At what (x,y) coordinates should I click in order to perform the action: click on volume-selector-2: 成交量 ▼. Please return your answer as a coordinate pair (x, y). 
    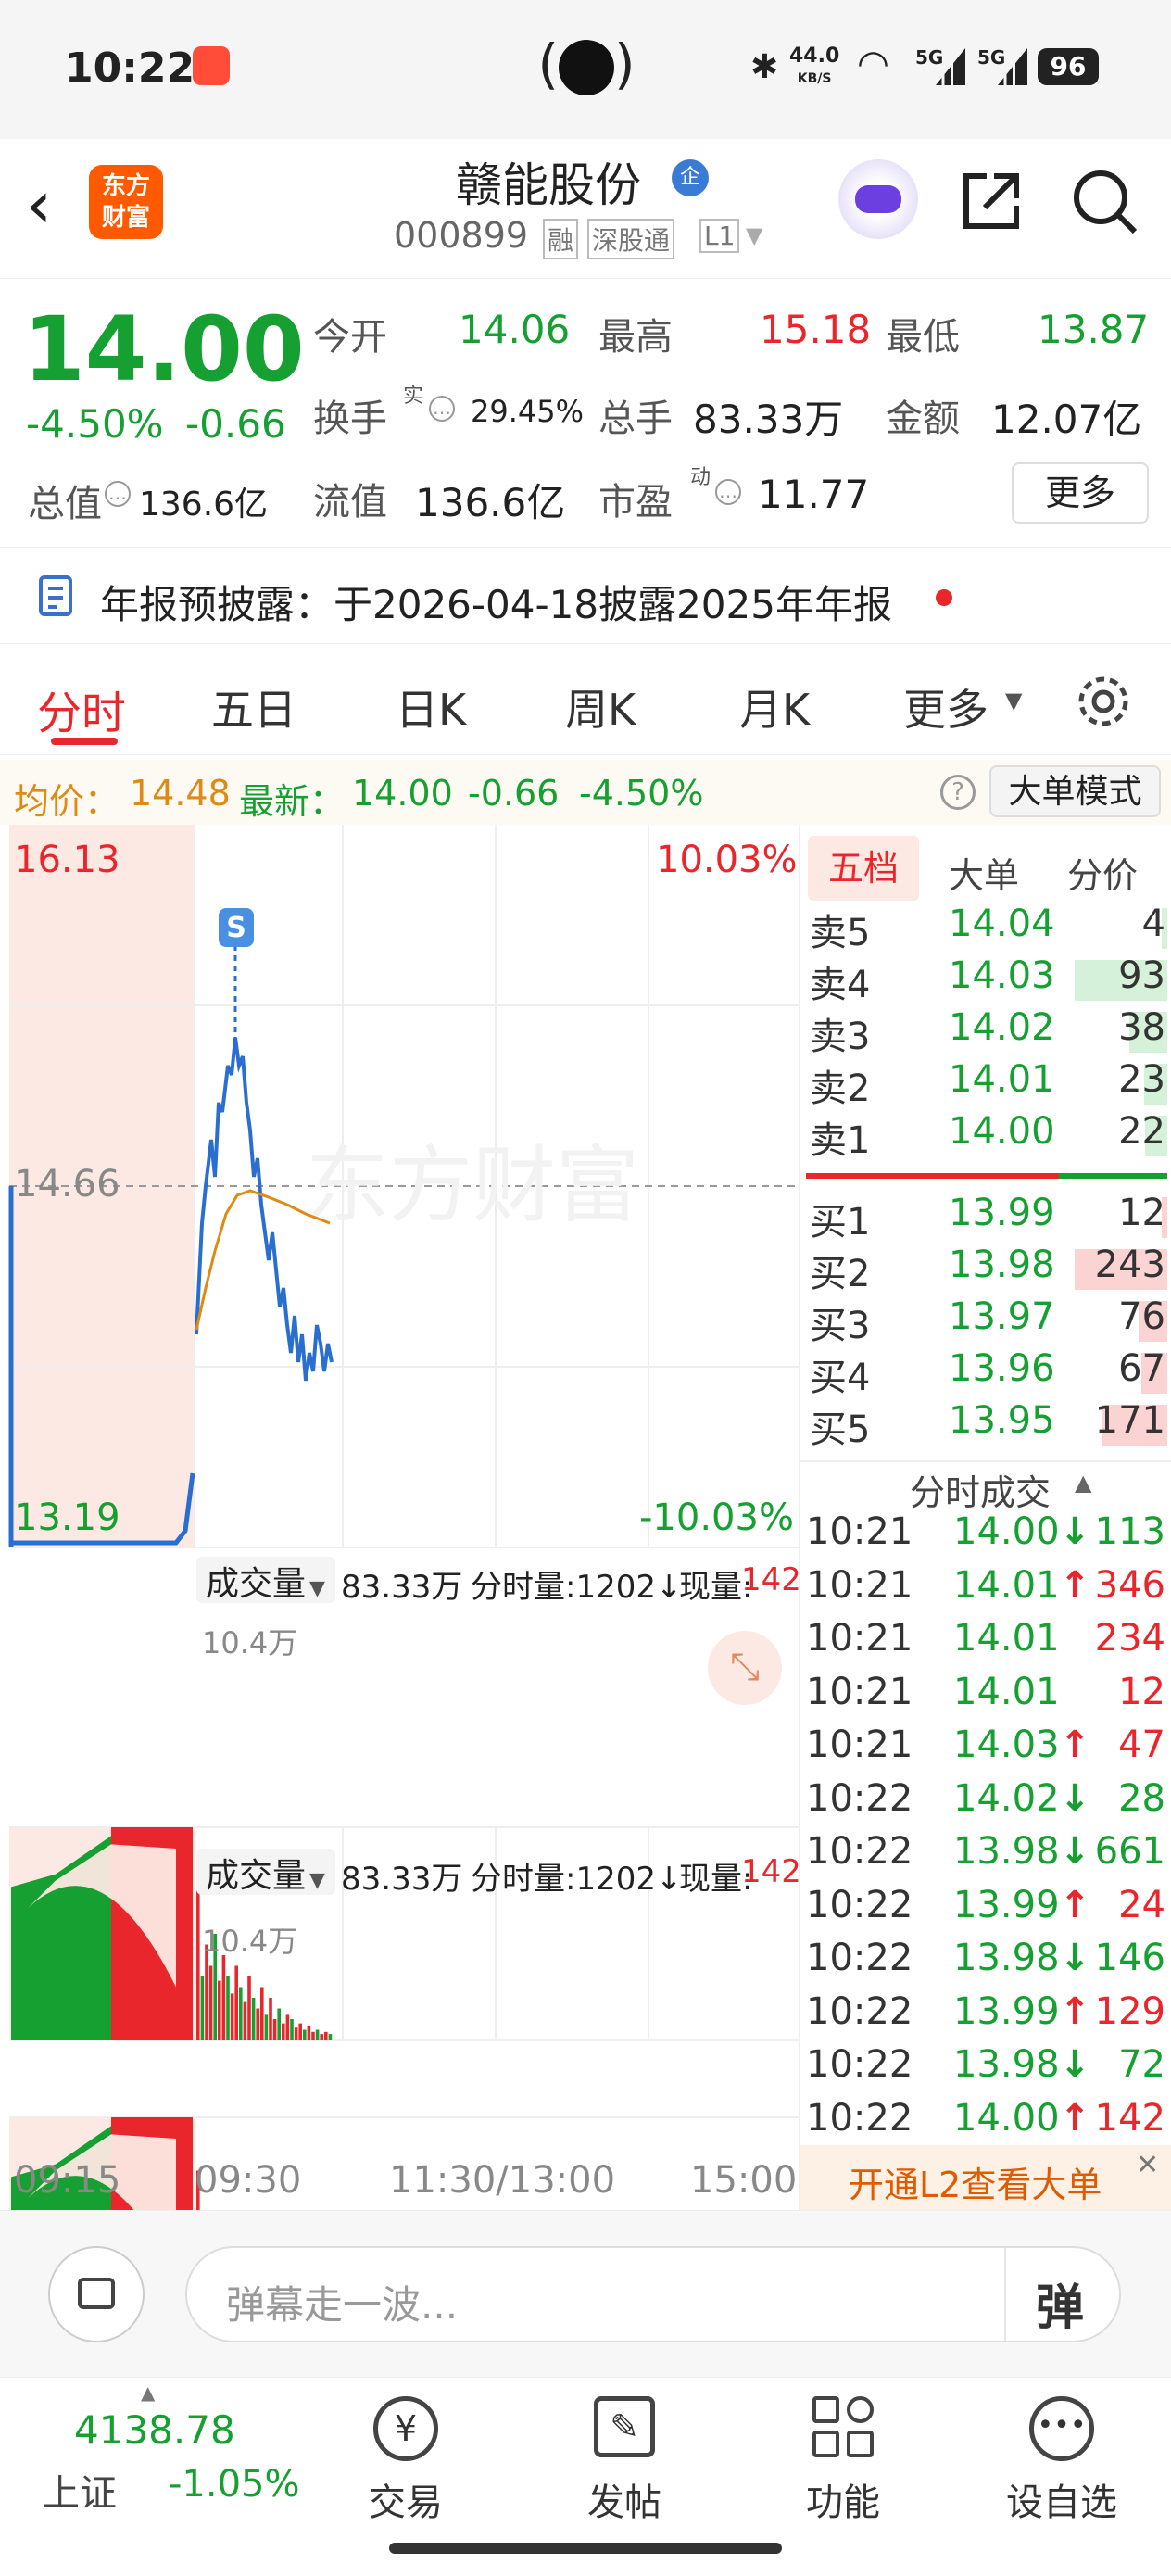
    Looking at the image, I should click on (266, 1872).